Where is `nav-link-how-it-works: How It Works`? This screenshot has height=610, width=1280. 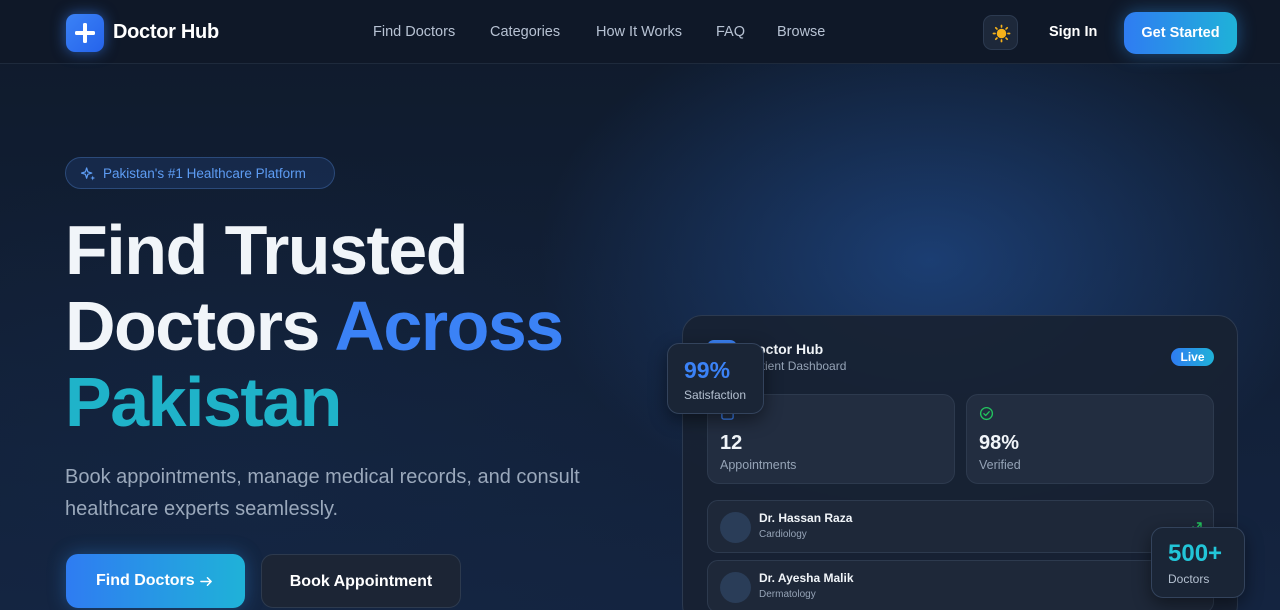
nav-link-how-it-works: How It Works is located at coordinates (639, 32).